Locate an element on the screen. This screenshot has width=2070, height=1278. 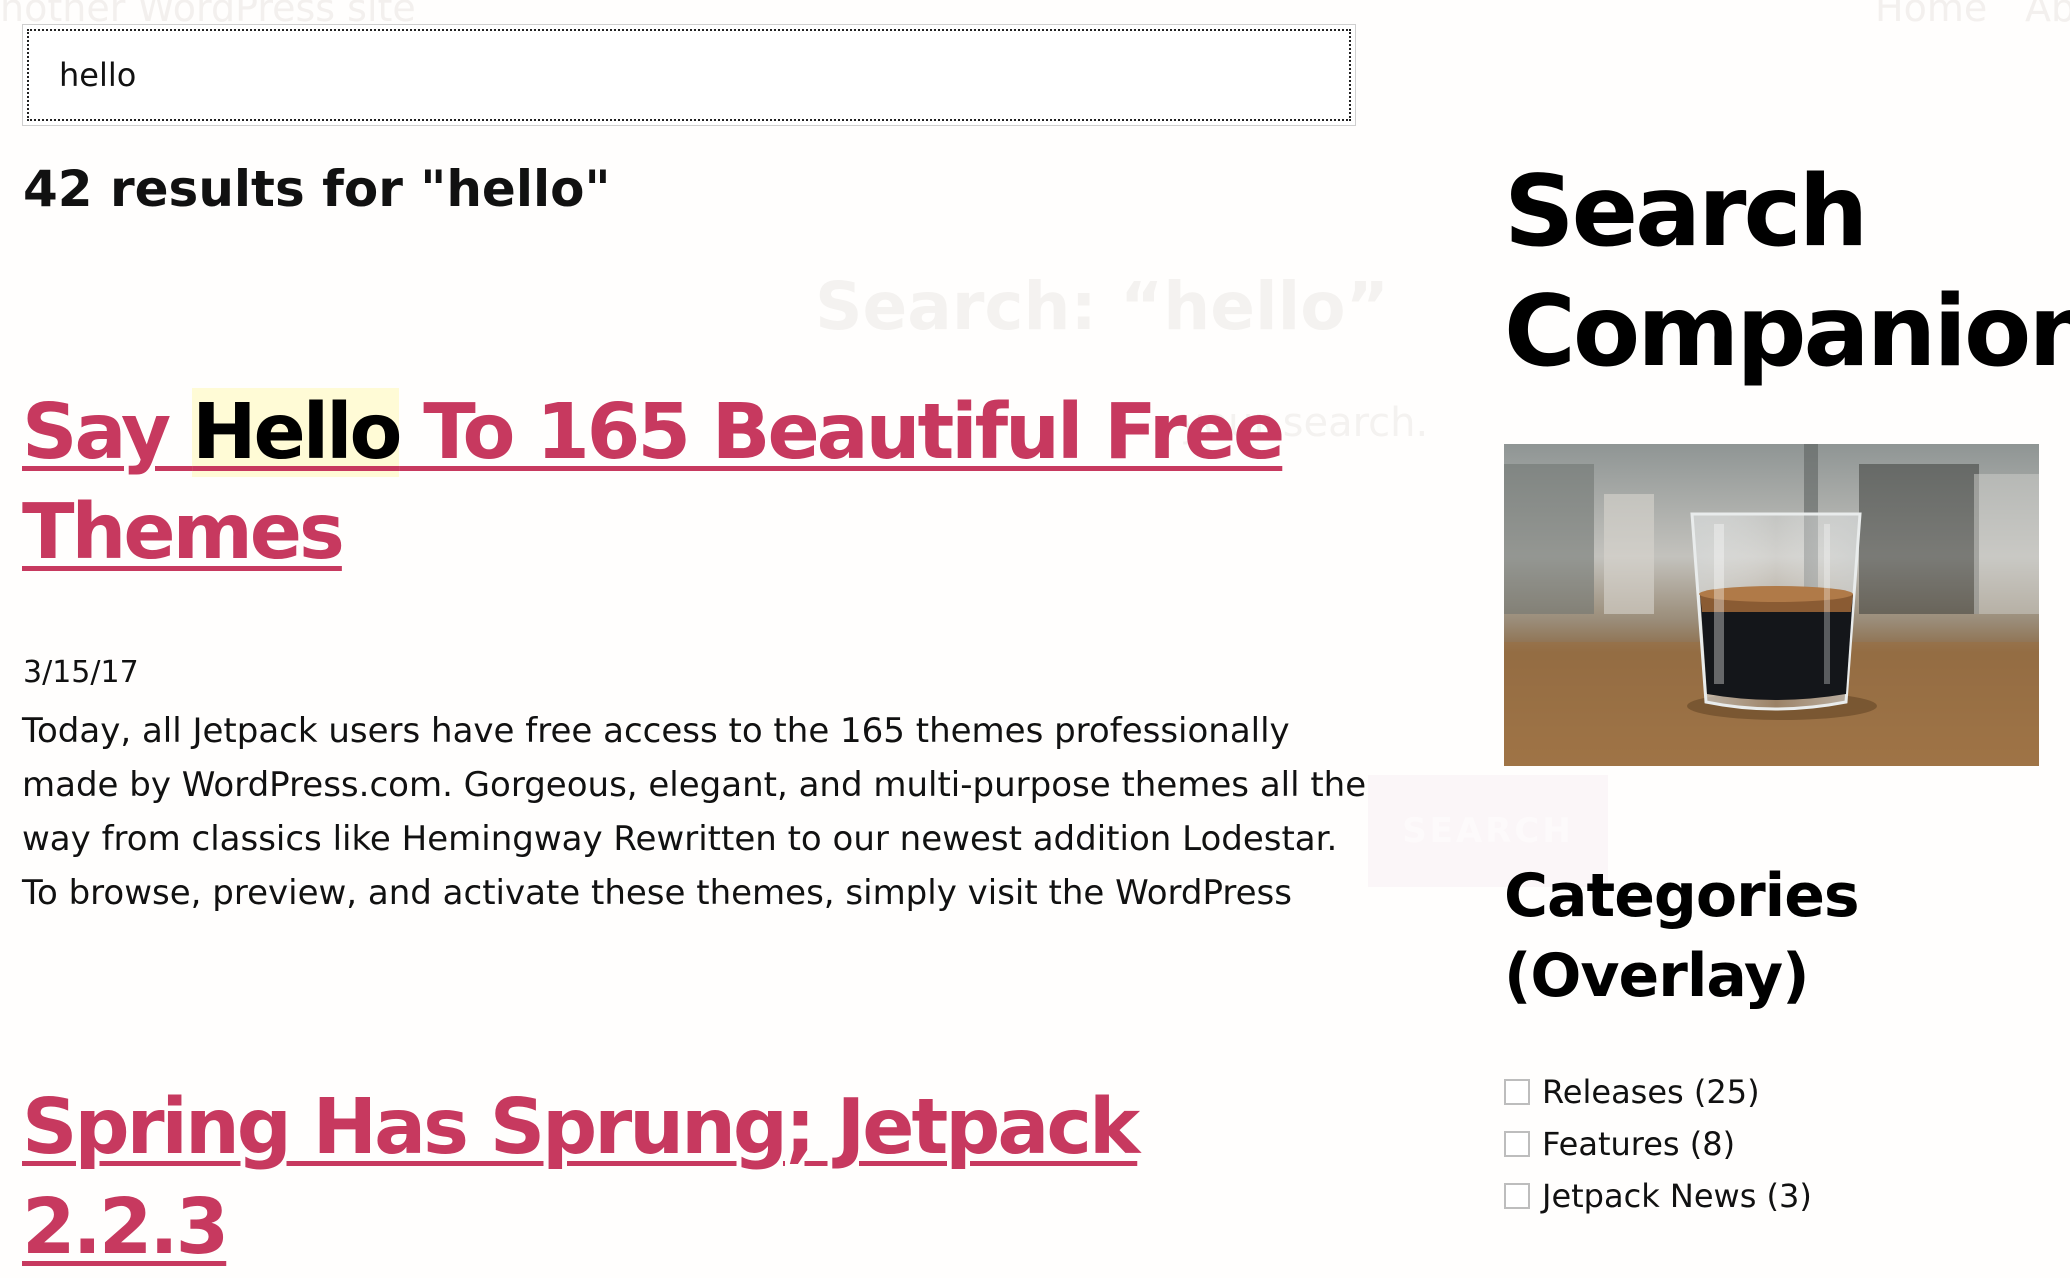
results-count: 42 results for "hello" is located at coordinates (317, 189).